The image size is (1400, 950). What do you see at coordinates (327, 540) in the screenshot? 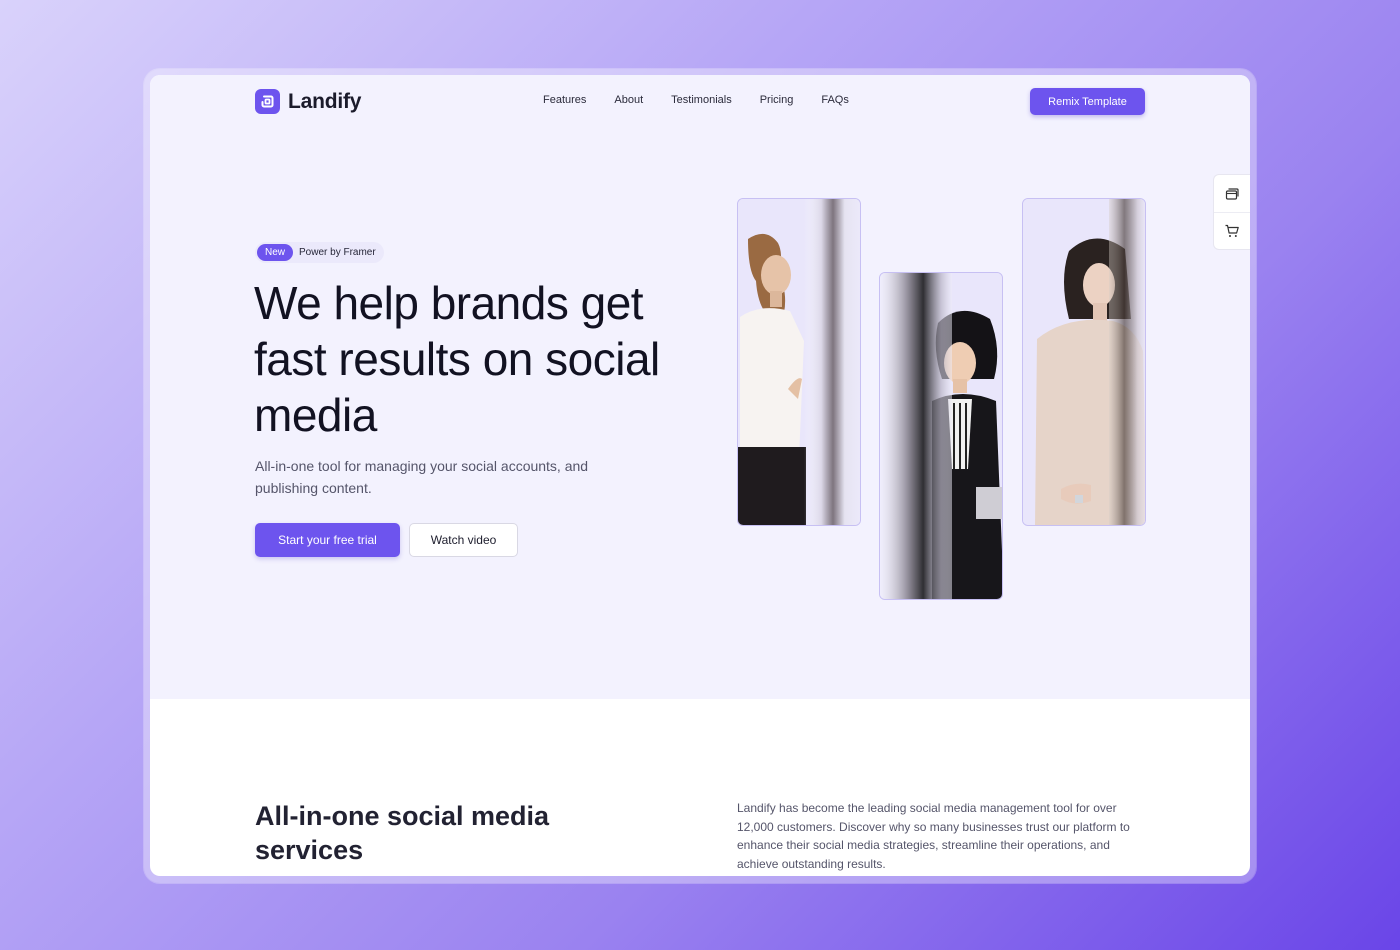
I see `start-free-trial-button: Start your free trial` at bounding box center [327, 540].